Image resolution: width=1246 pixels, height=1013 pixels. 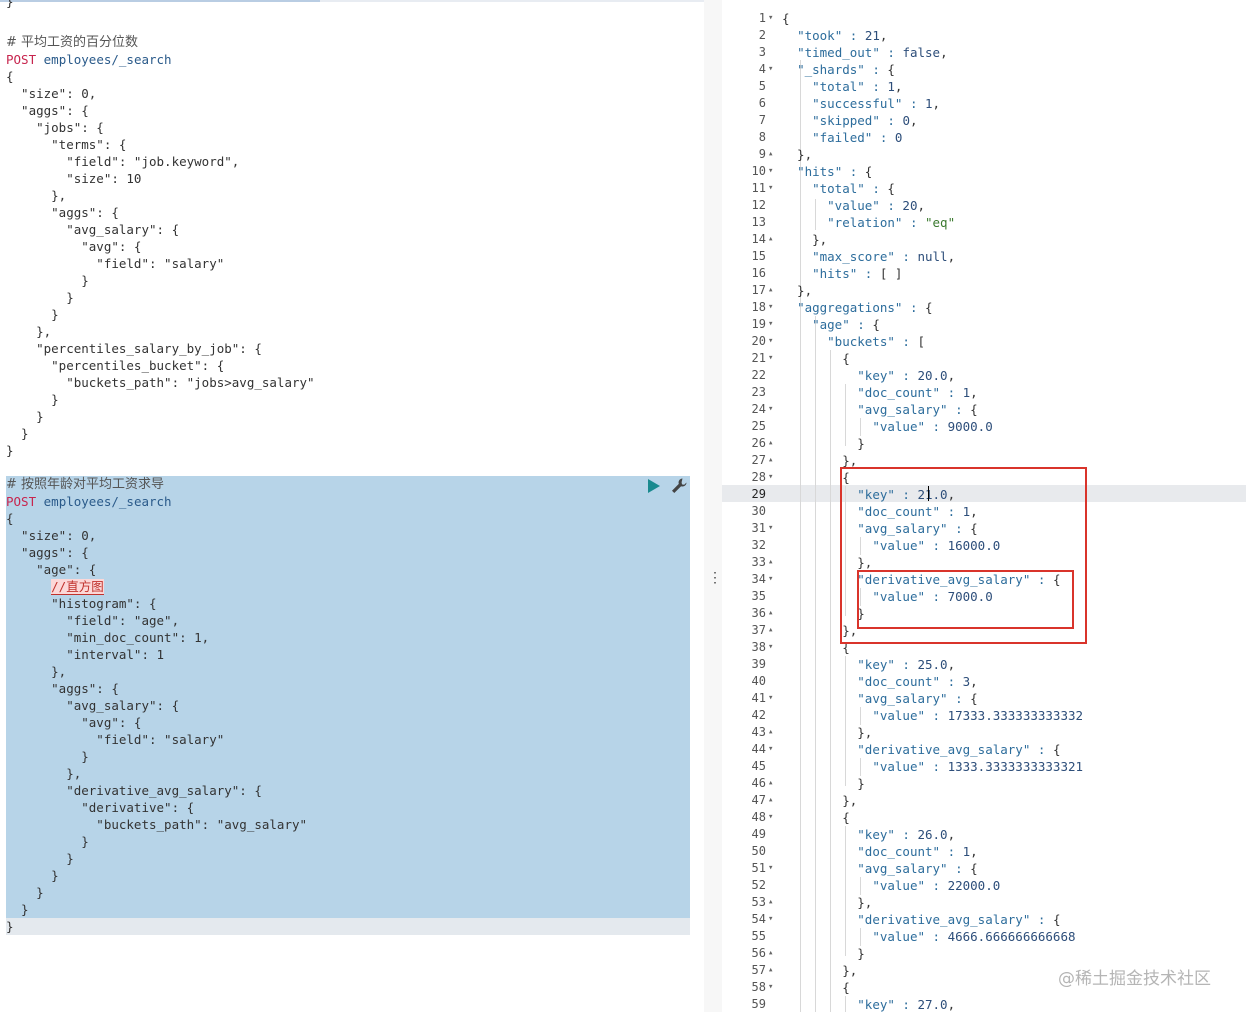 What do you see at coordinates (762, 120) in the screenshot?
I see `line-number: 7` at bounding box center [762, 120].